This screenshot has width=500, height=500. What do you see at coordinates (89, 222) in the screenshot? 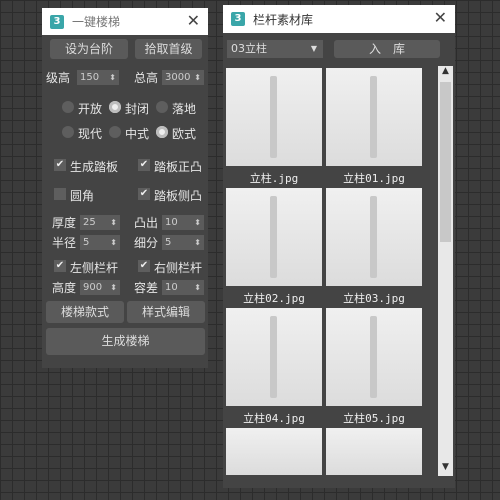
I see `thickness-value: 25` at bounding box center [89, 222].